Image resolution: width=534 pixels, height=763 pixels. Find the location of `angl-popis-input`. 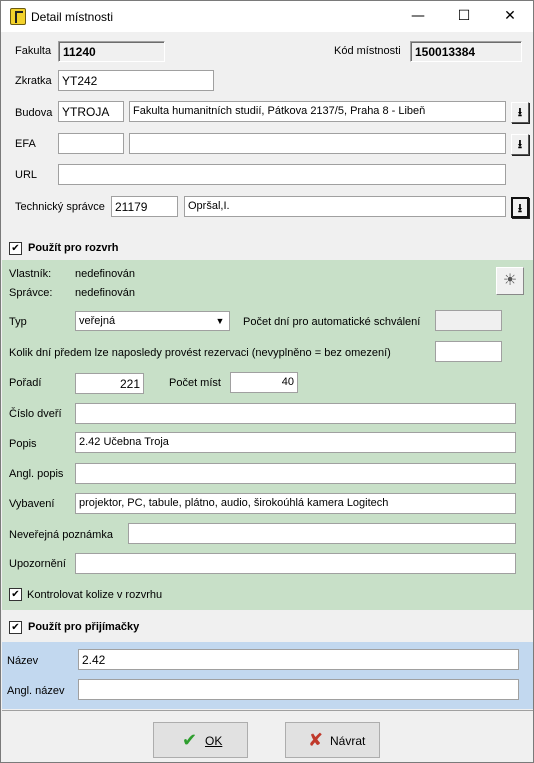

angl-popis-input is located at coordinates (295, 473).